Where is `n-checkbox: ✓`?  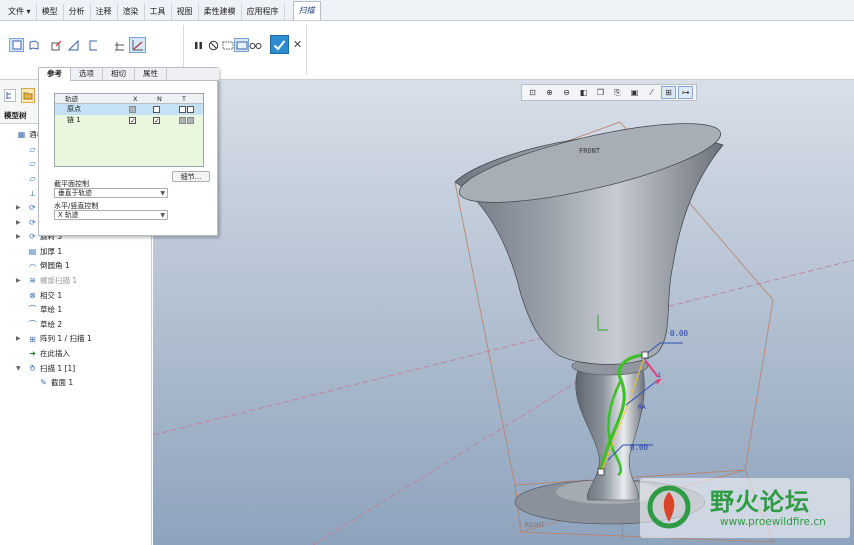 n-checkbox: ✓ is located at coordinates (156, 120).